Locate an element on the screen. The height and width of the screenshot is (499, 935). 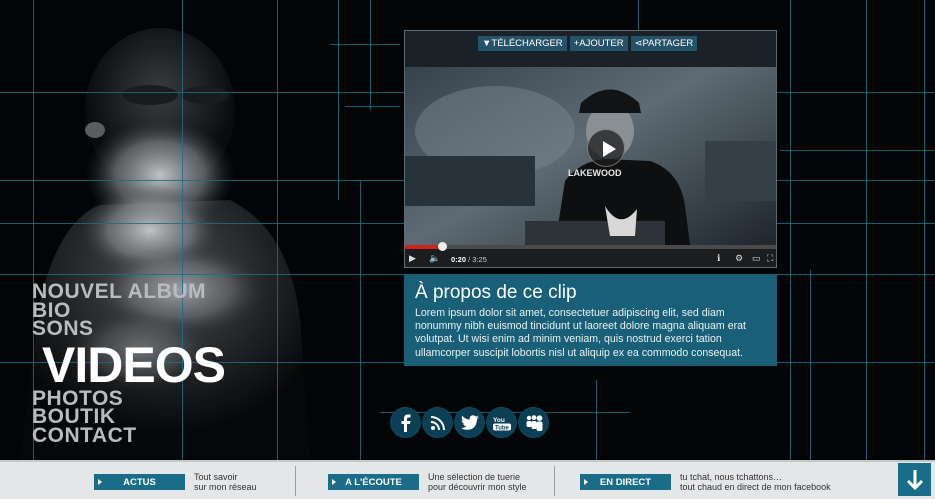
play-small-icon: ▶ is located at coordinates (412, 258).